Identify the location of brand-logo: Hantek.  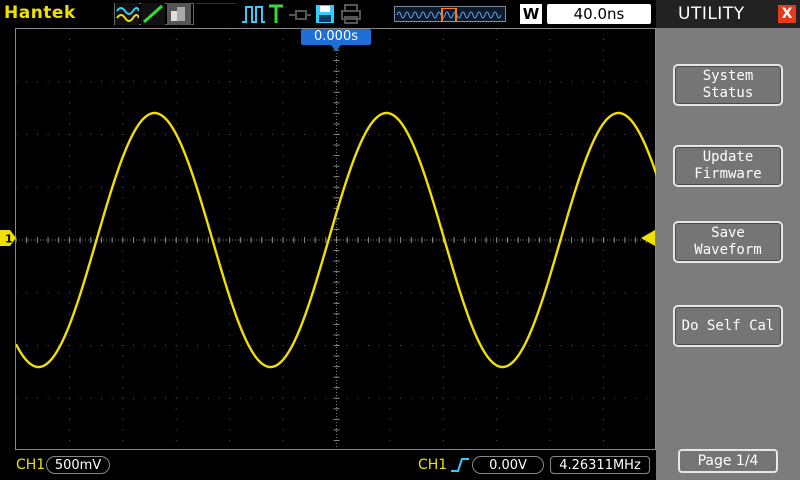
(40, 13).